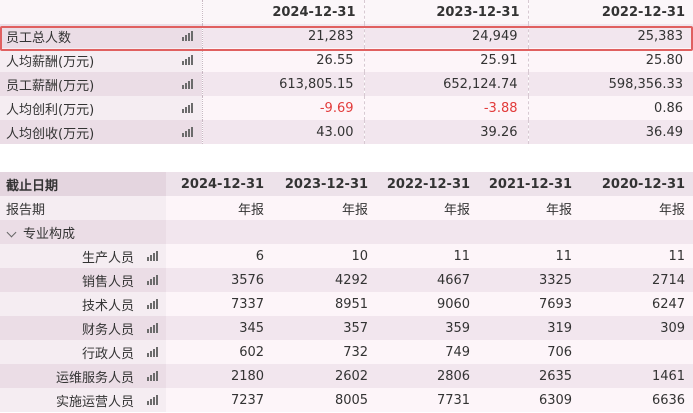 The width and height of the screenshot is (693, 413). I want to click on detail-report-label: 报告期, so click(83, 208).